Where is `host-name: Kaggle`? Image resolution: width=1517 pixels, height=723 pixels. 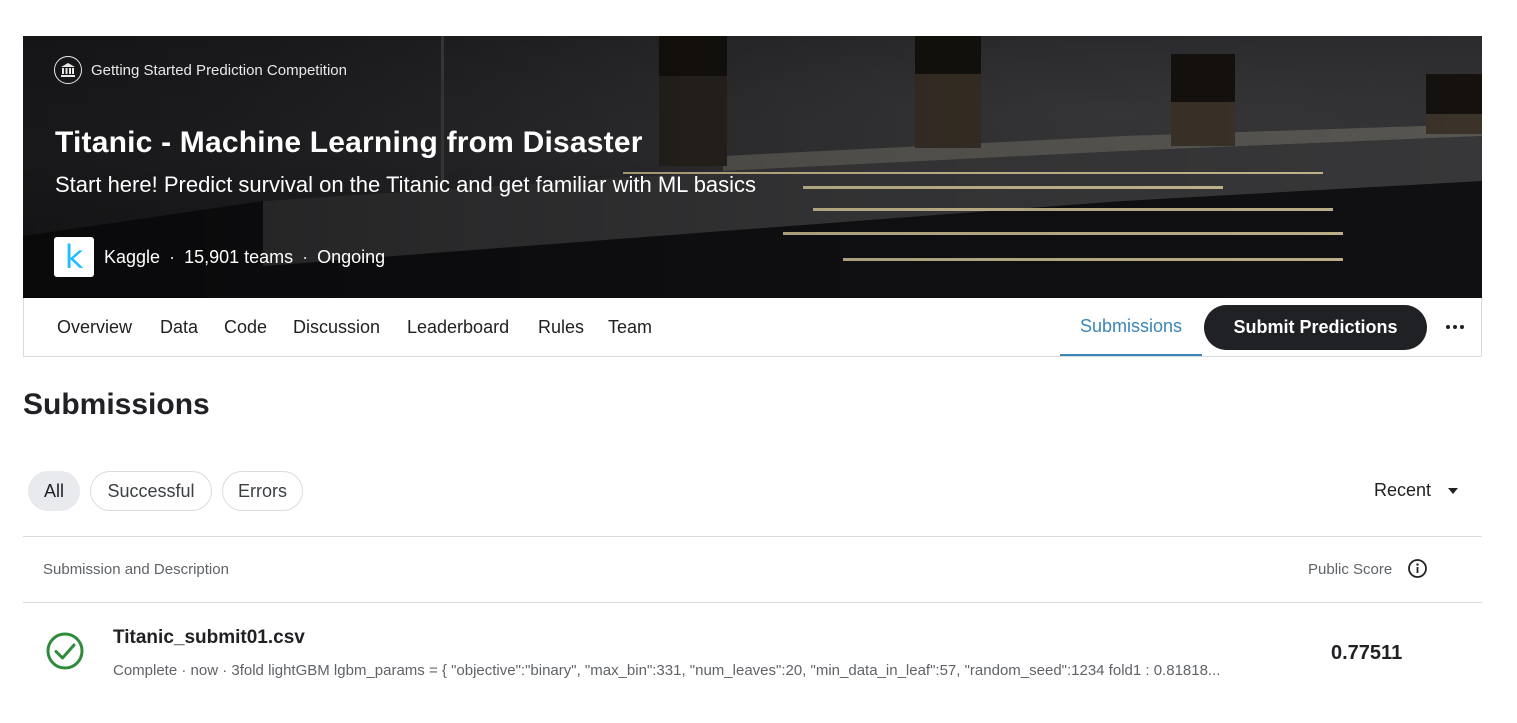 host-name: Kaggle is located at coordinates (132, 257).